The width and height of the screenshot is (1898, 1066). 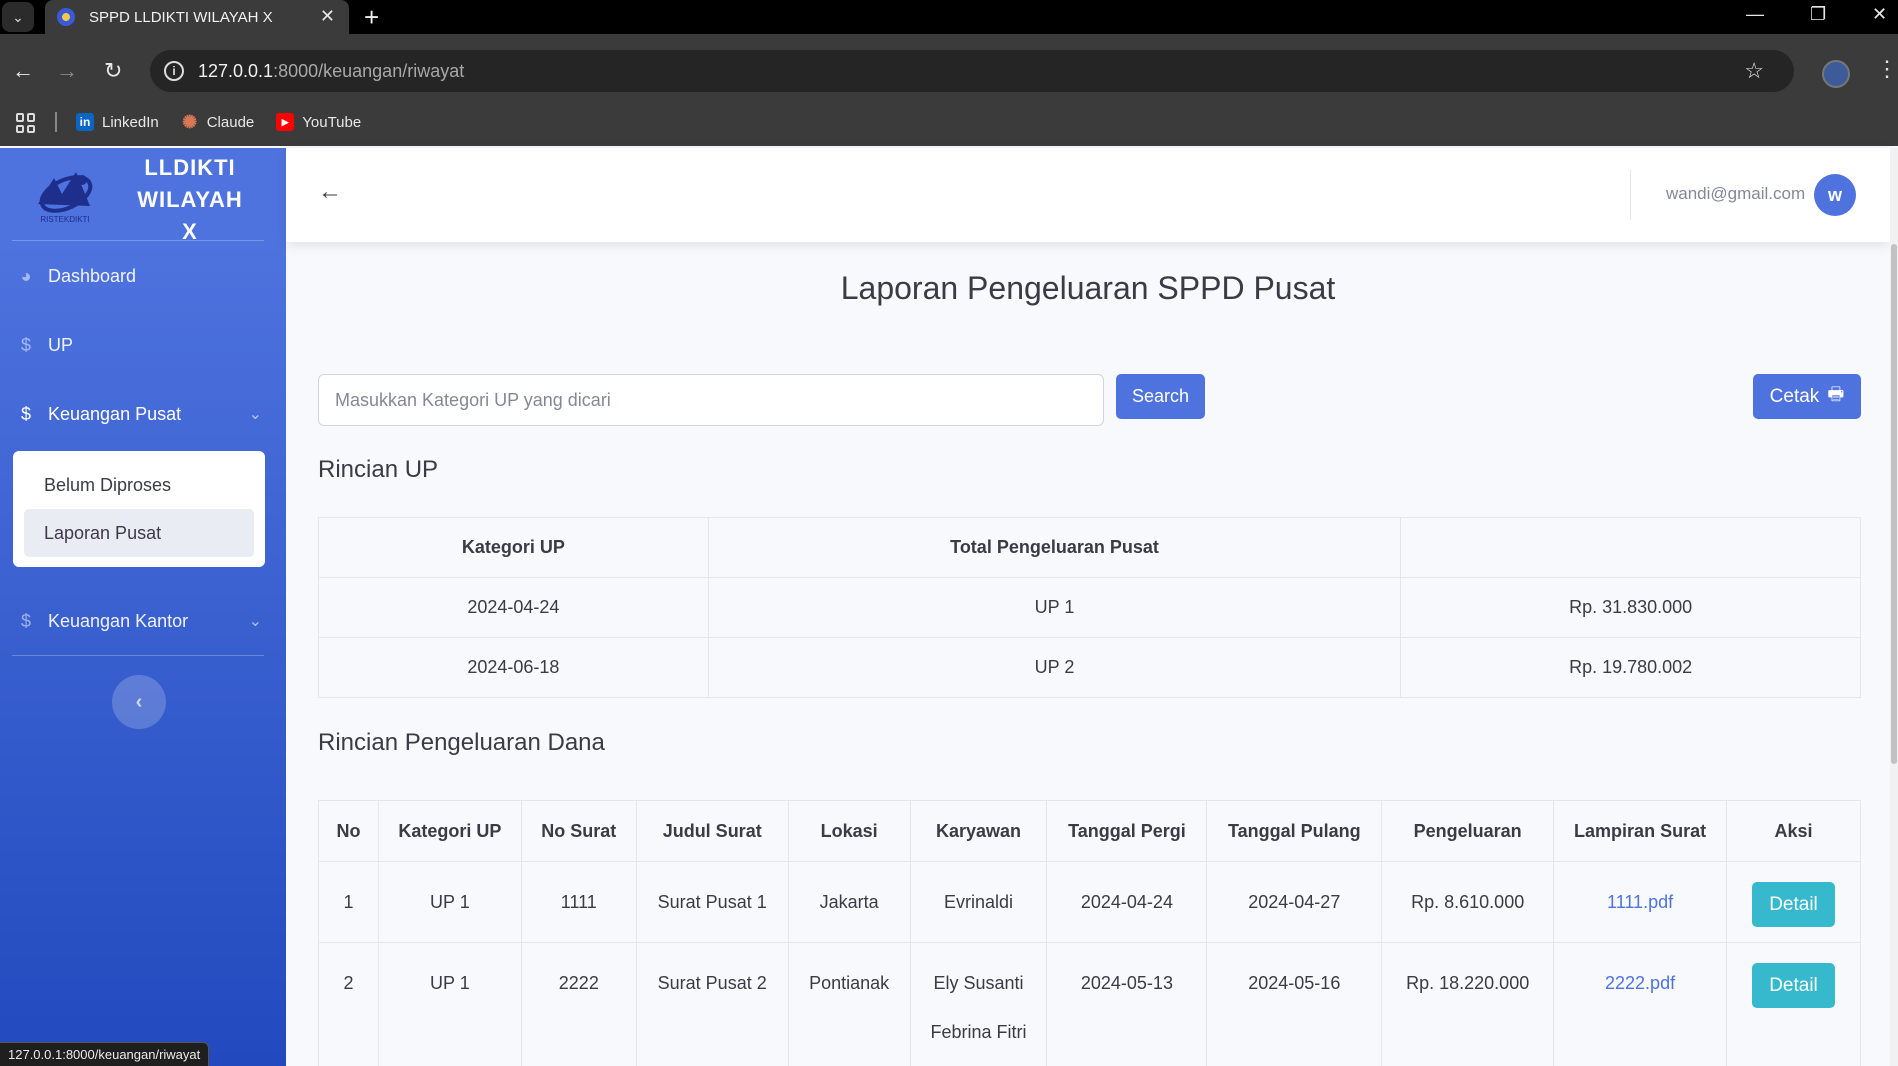 What do you see at coordinates (1054, 667) in the screenshot?
I see `table-cell: UP 2` at bounding box center [1054, 667].